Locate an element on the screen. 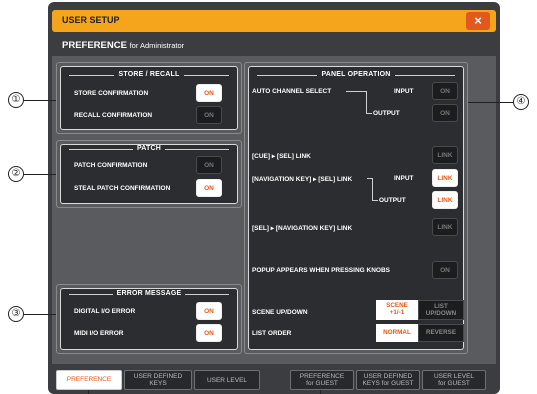  window-title: USER SETUP is located at coordinates (91, 20).